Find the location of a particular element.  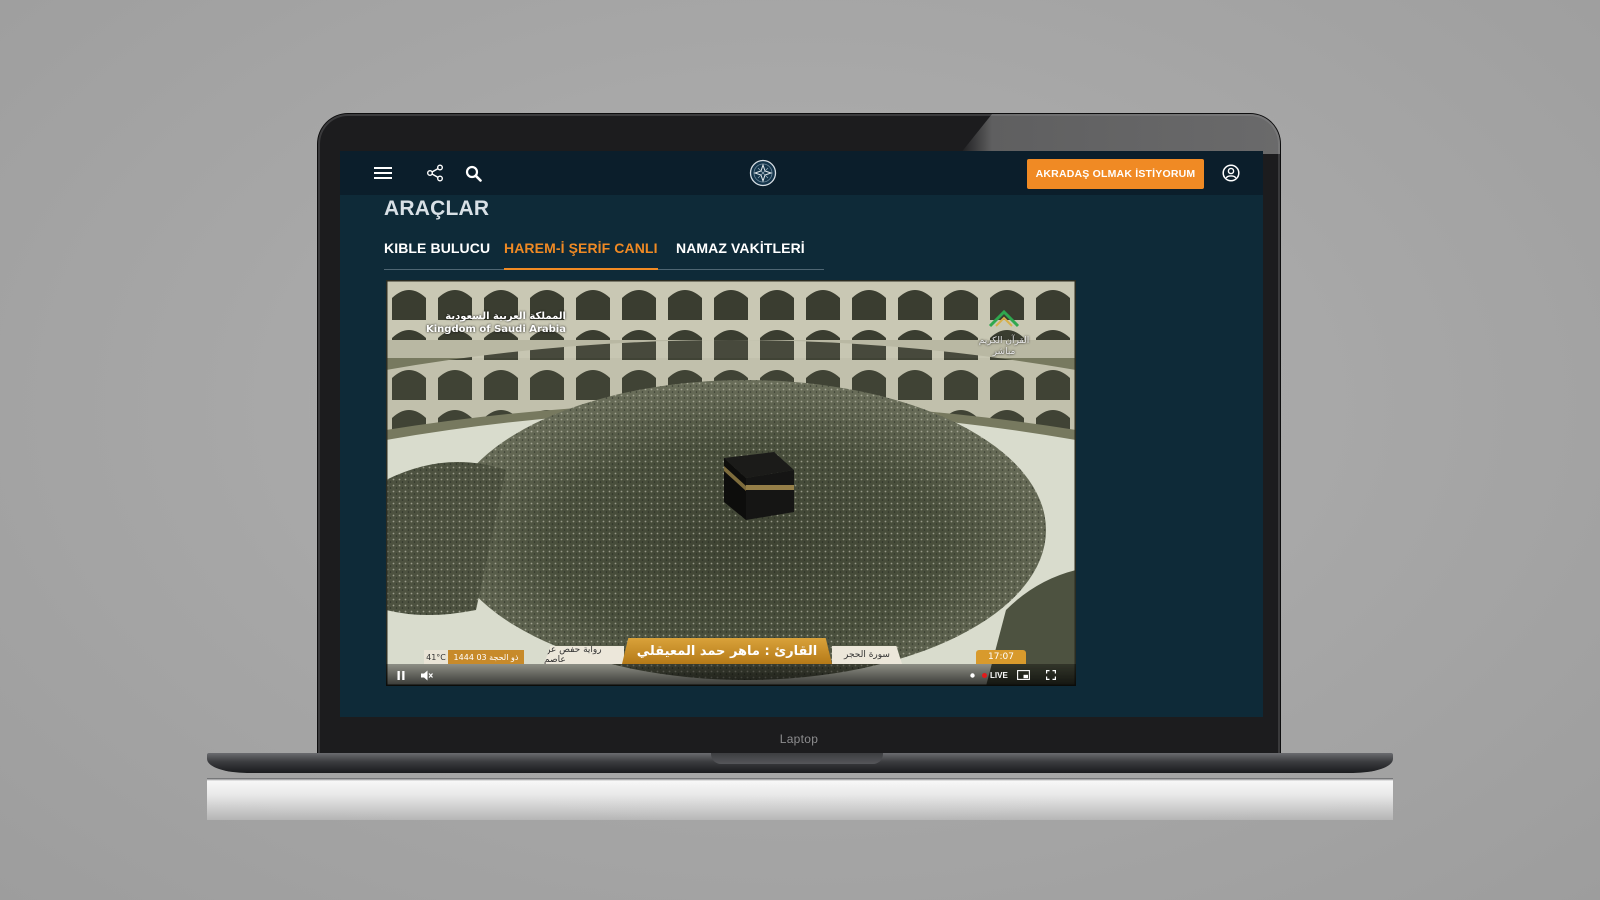

user-account-icon is located at coordinates (1231, 173).